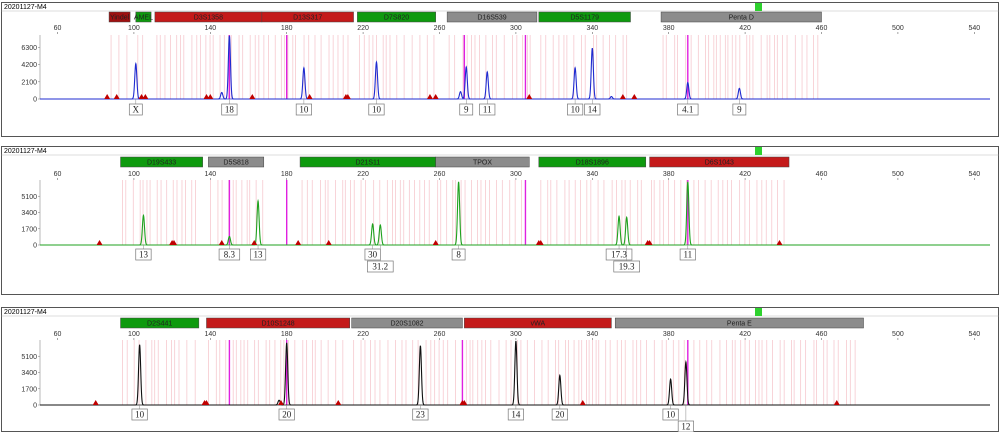 This screenshot has width=1000, height=432. Describe the element at coordinates (208, 18) in the screenshot. I see `marker-name: D3S1358` at that location.